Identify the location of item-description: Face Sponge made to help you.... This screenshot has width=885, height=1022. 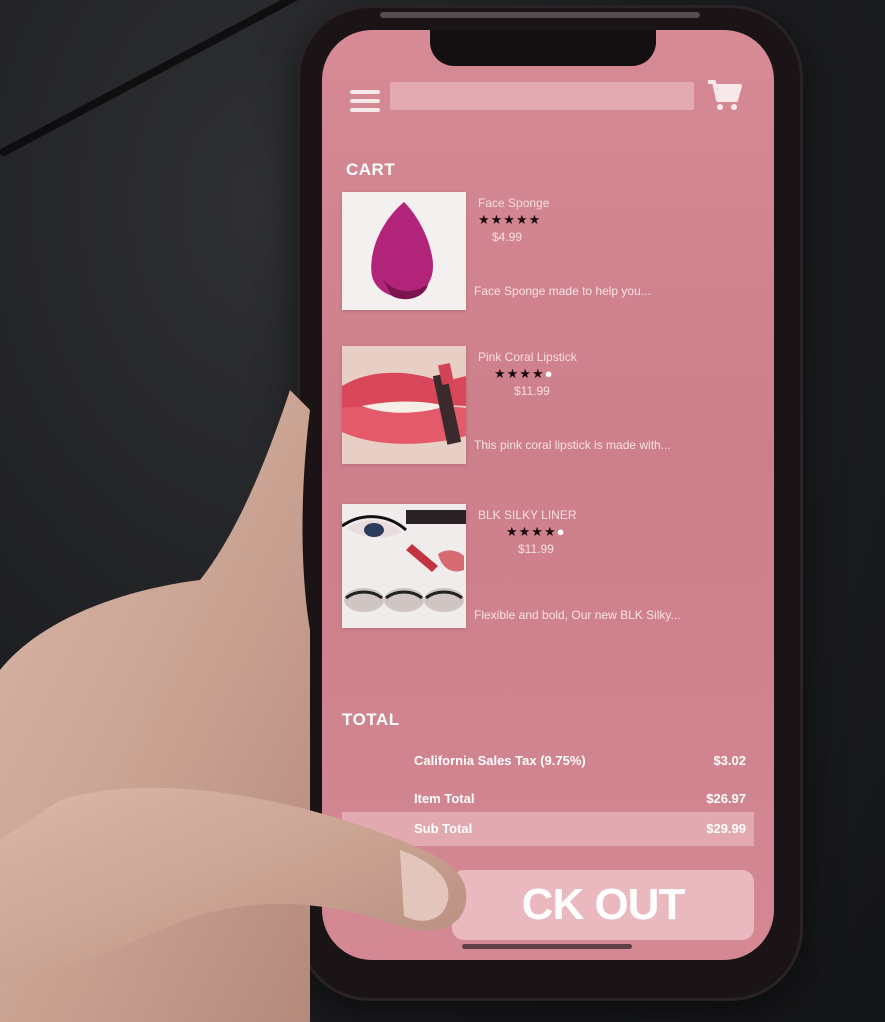
(562, 291).